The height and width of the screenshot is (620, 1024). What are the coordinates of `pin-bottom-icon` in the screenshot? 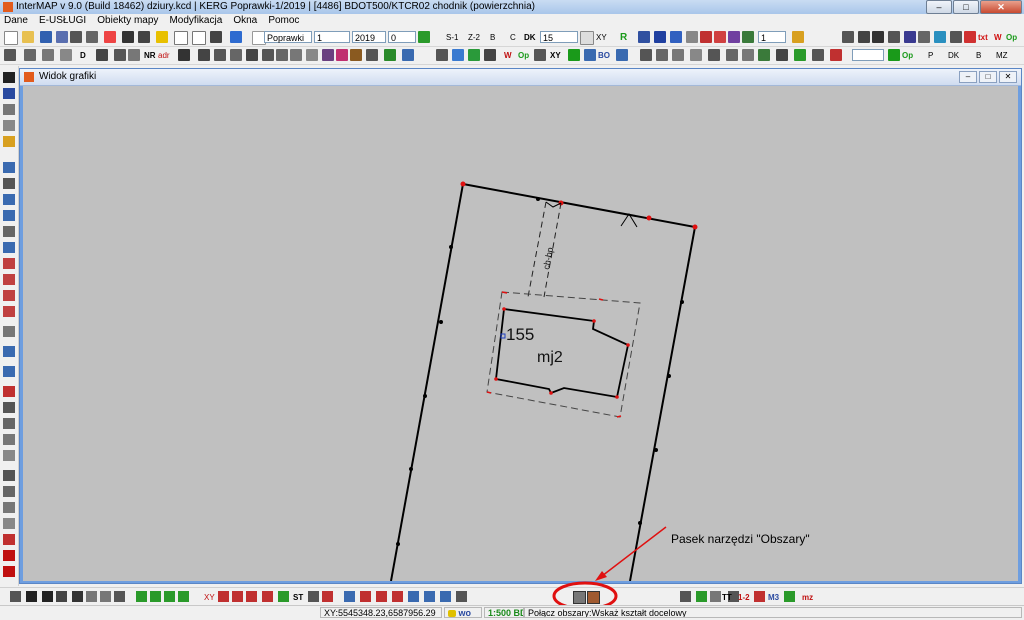 It's located at (15, 596).